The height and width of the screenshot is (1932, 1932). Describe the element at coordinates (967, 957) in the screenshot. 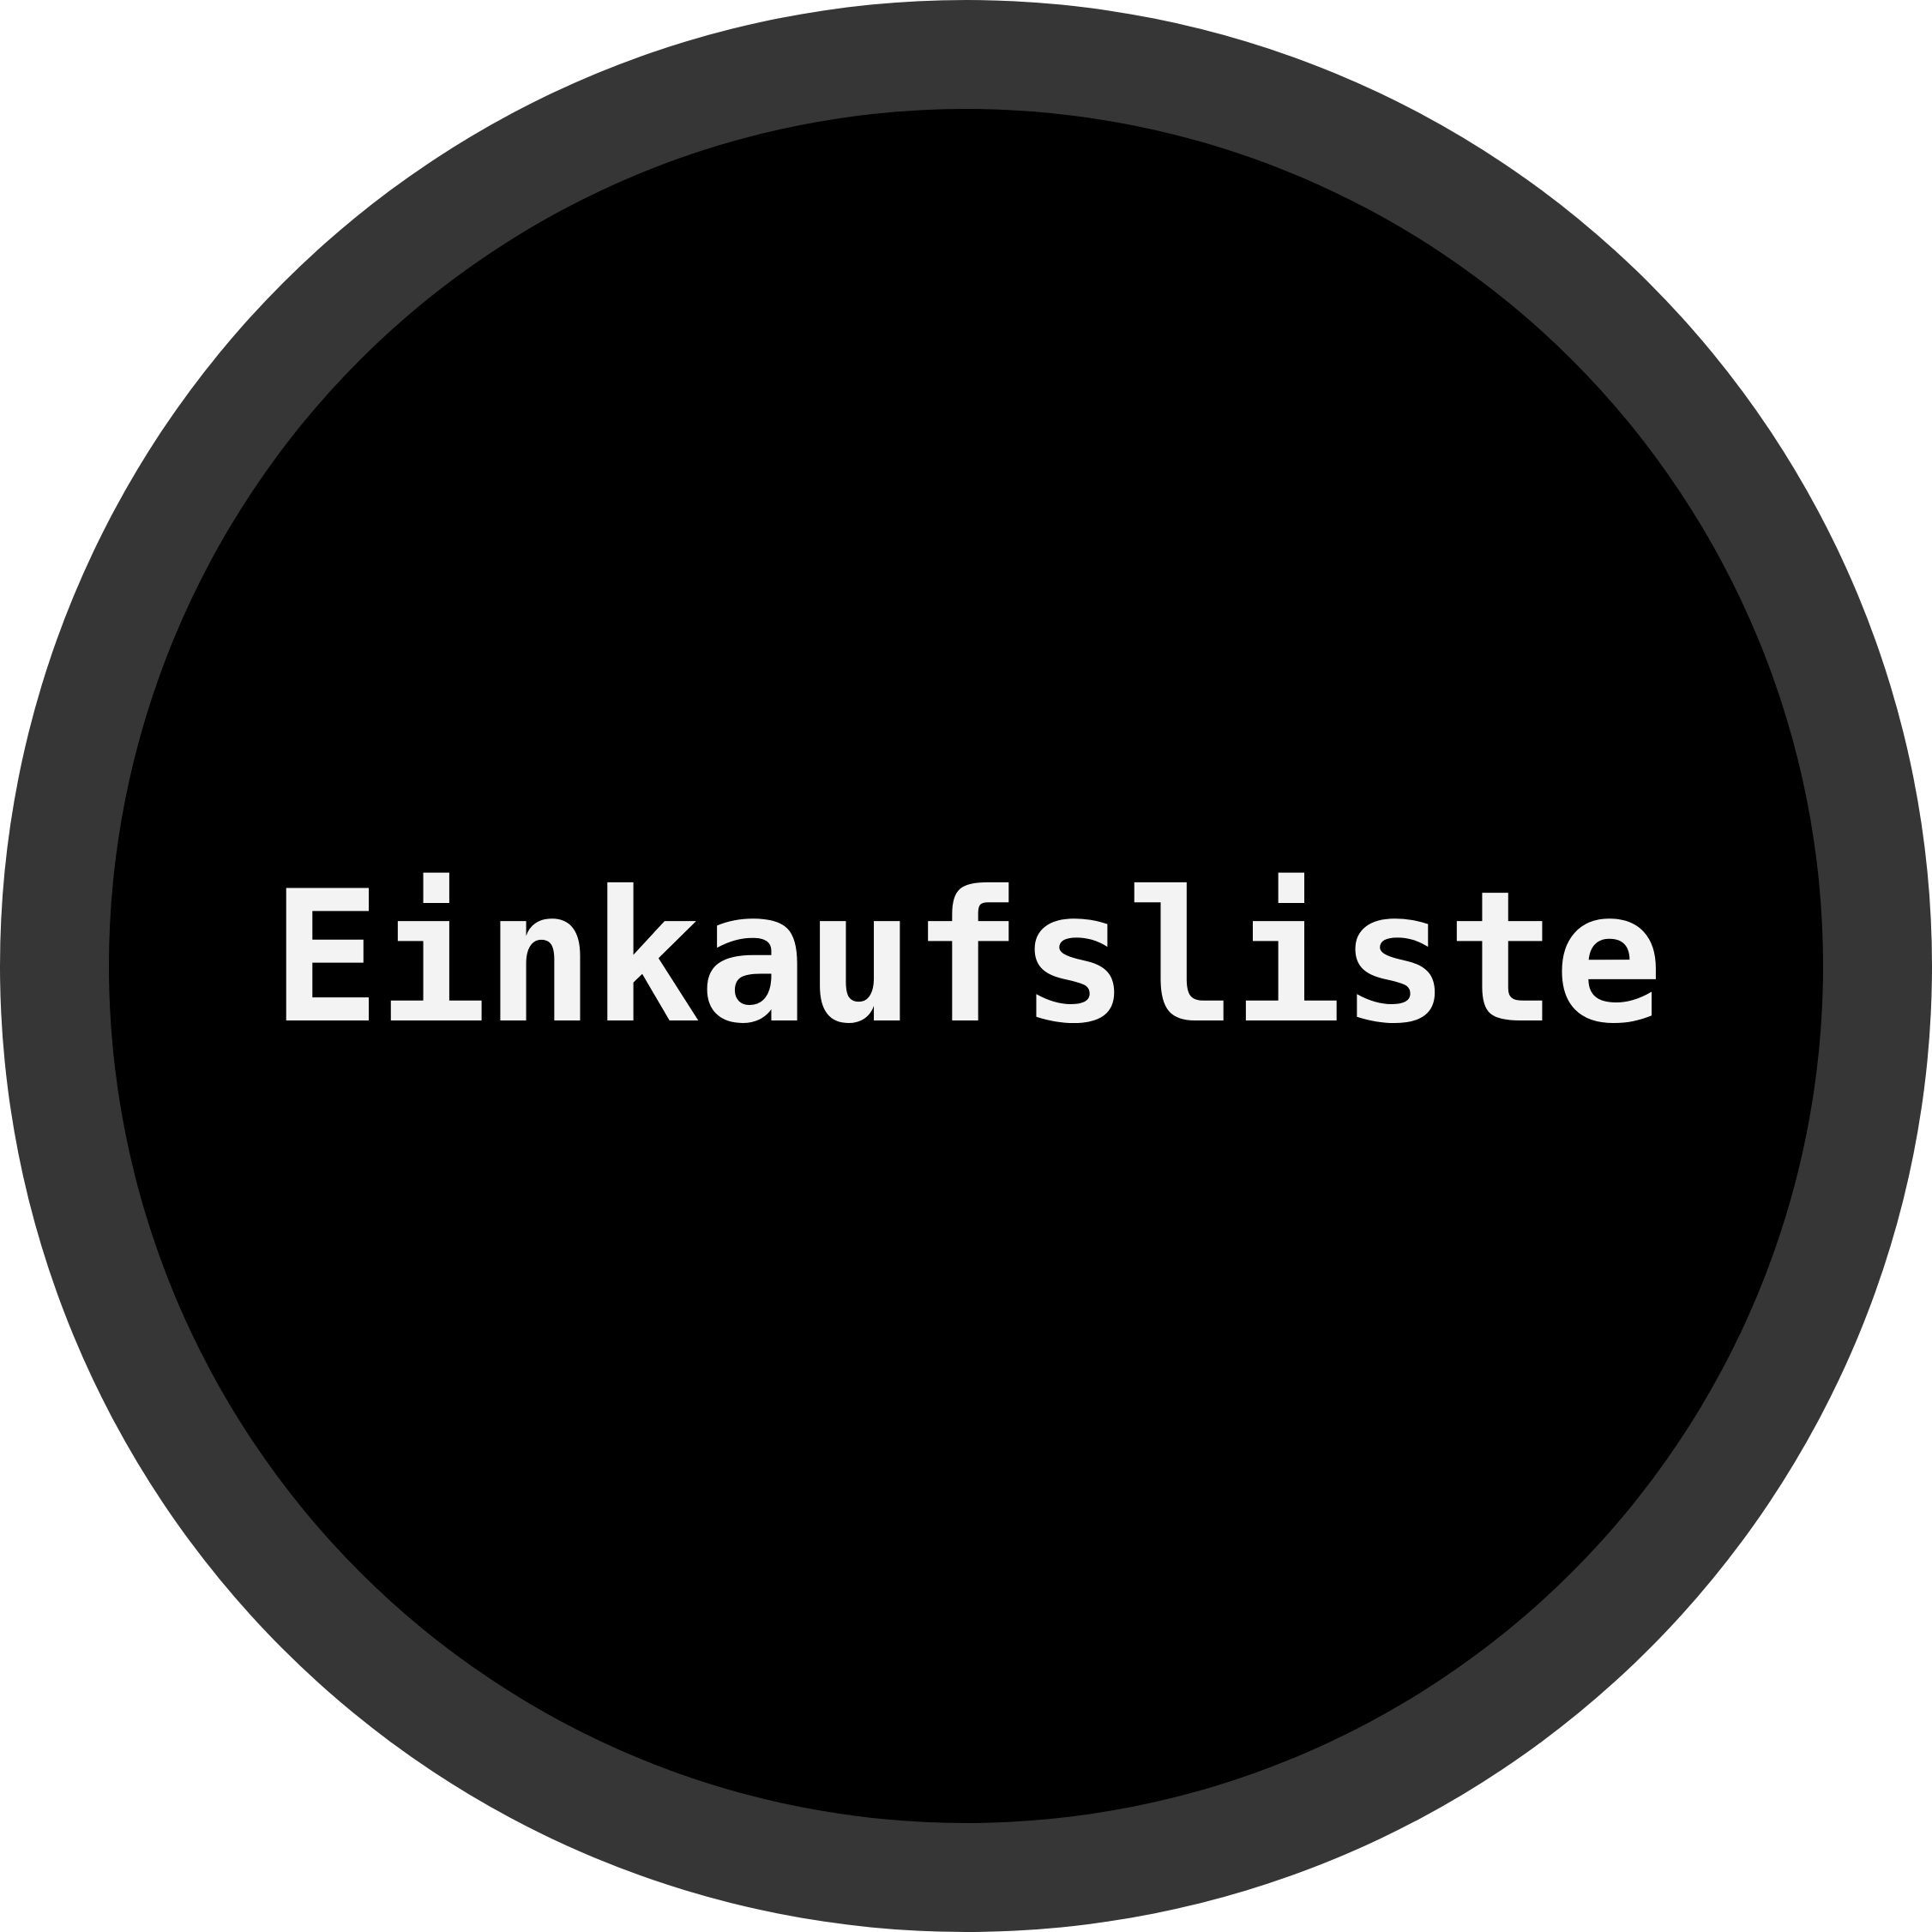

I see `badge-title: Einkaufsliste` at that location.